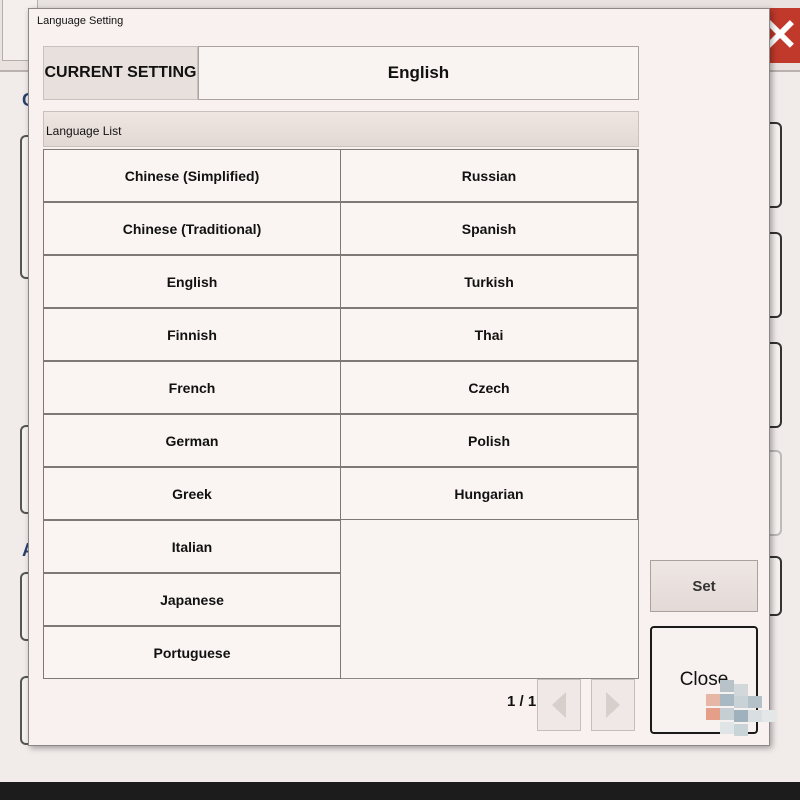 This screenshot has height=800, width=800. What do you see at coordinates (80, 21) in the screenshot?
I see `dialog-title: Language Setting` at bounding box center [80, 21].